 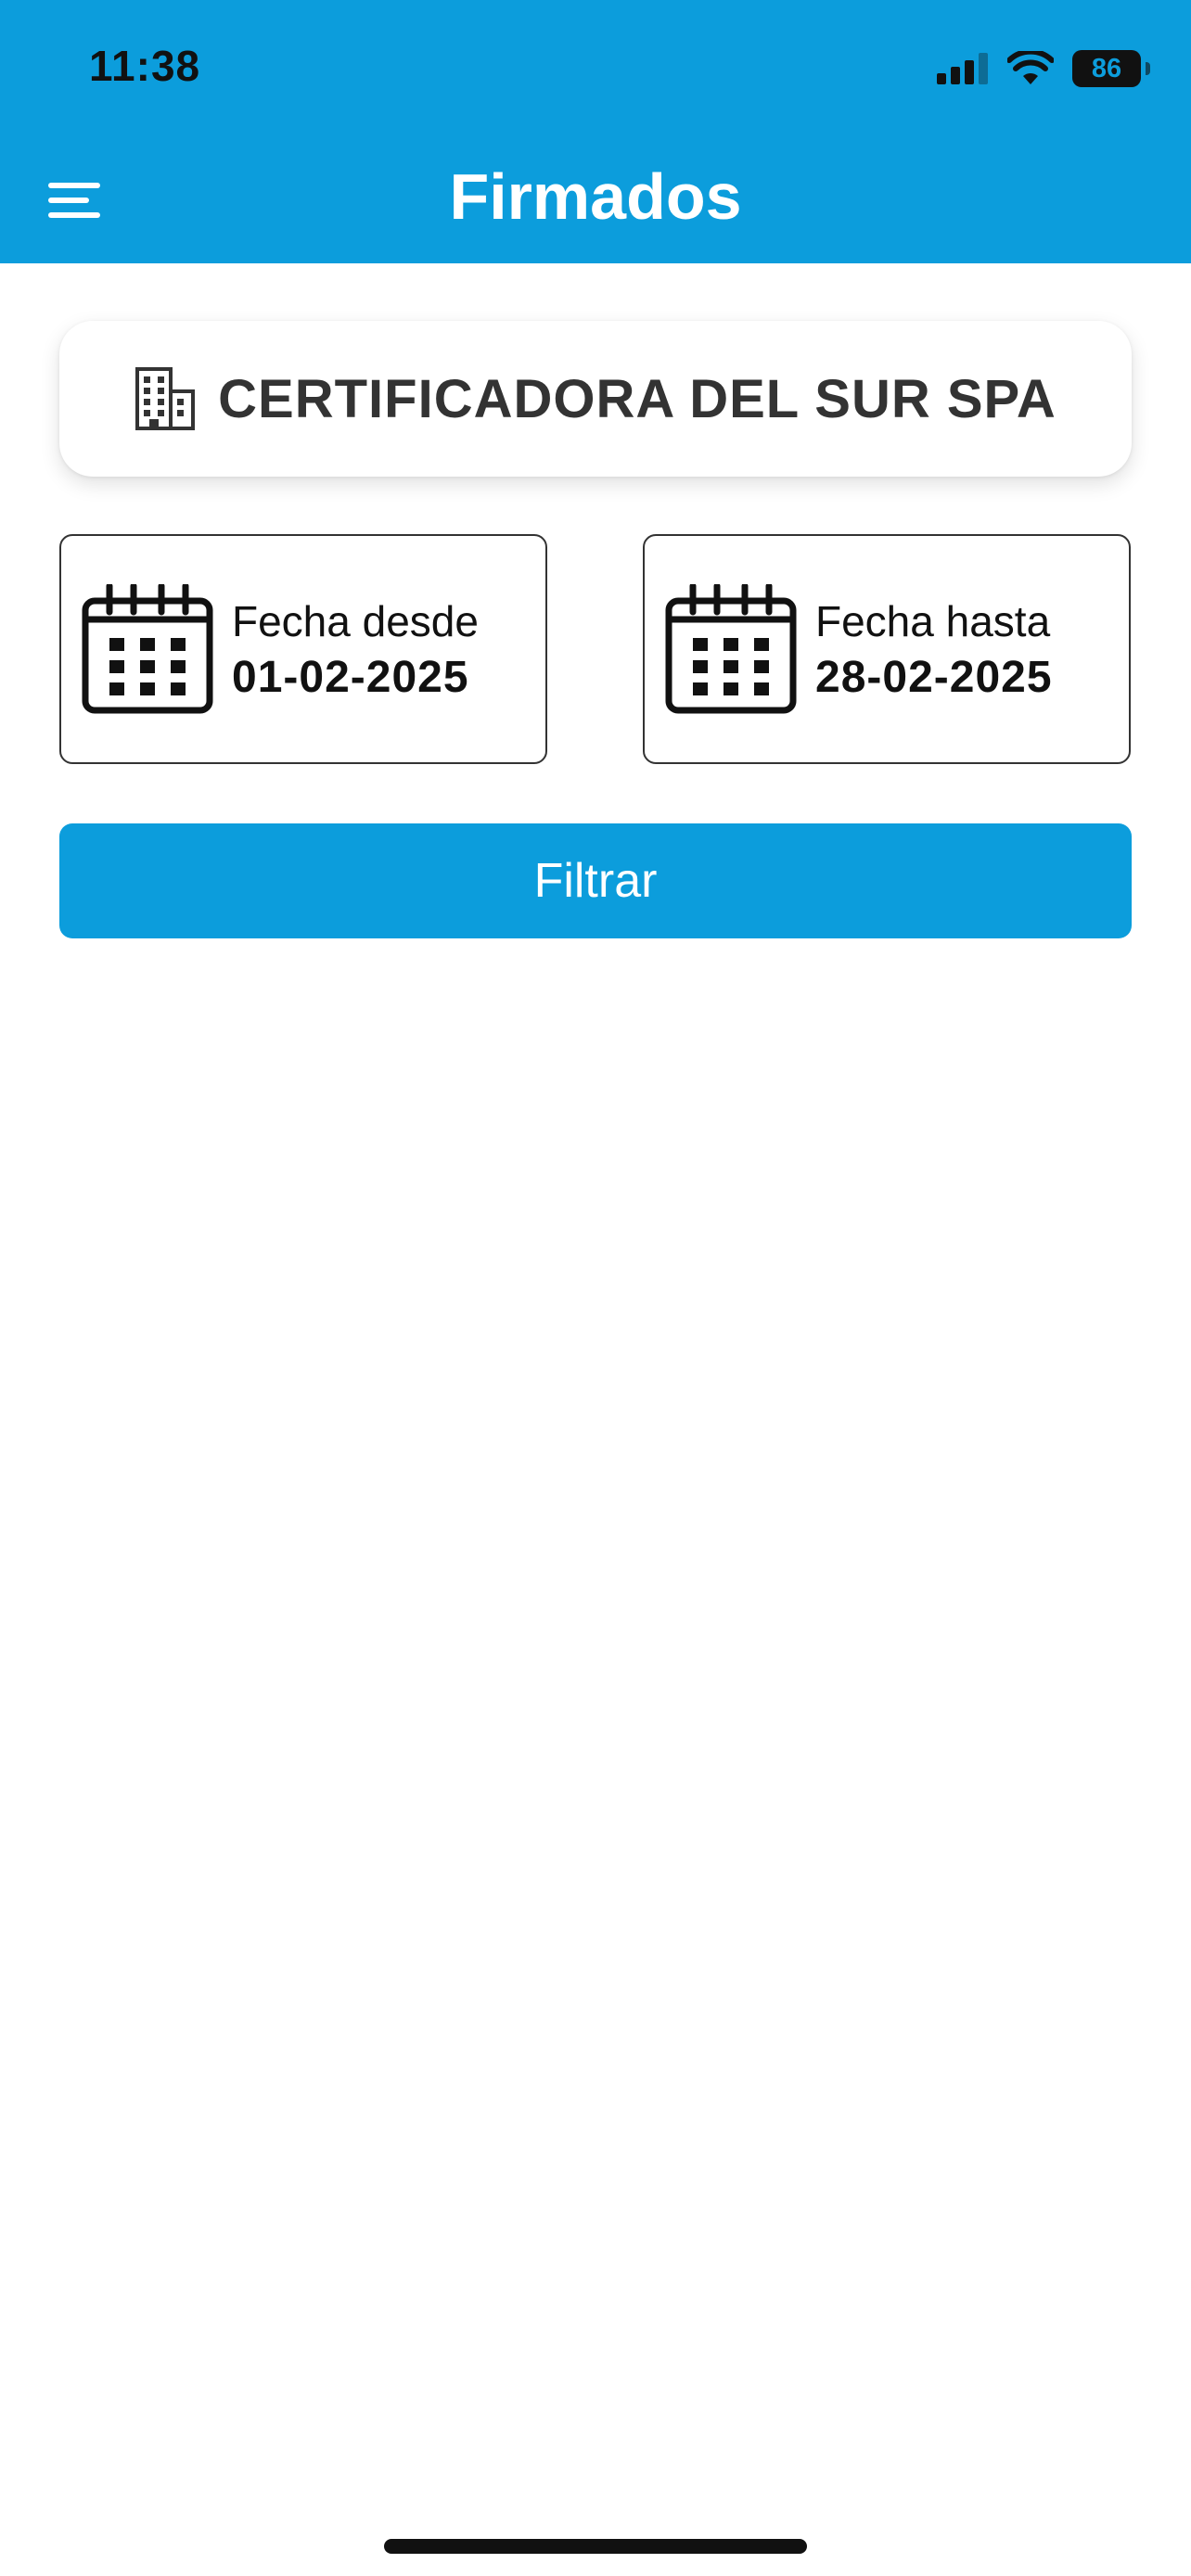 I want to click on date-from-text: Fecha desde 01-02-2025, so click(x=355, y=649).